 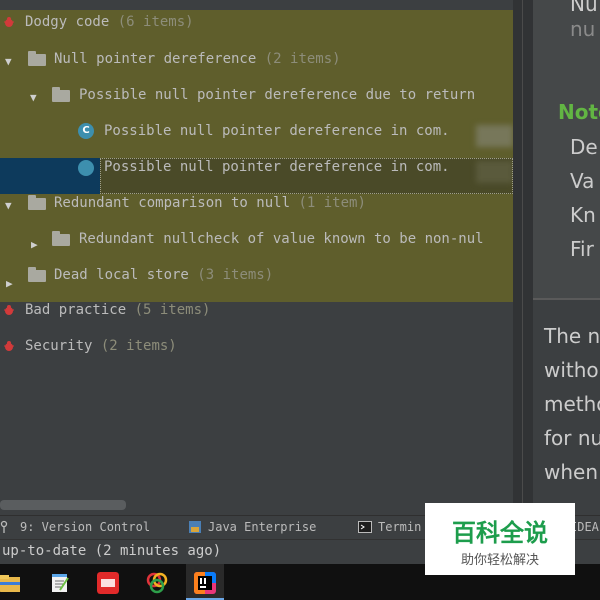 What do you see at coordinates (86, 131) in the screenshot?
I see `class-icon: C` at bounding box center [86, 131].